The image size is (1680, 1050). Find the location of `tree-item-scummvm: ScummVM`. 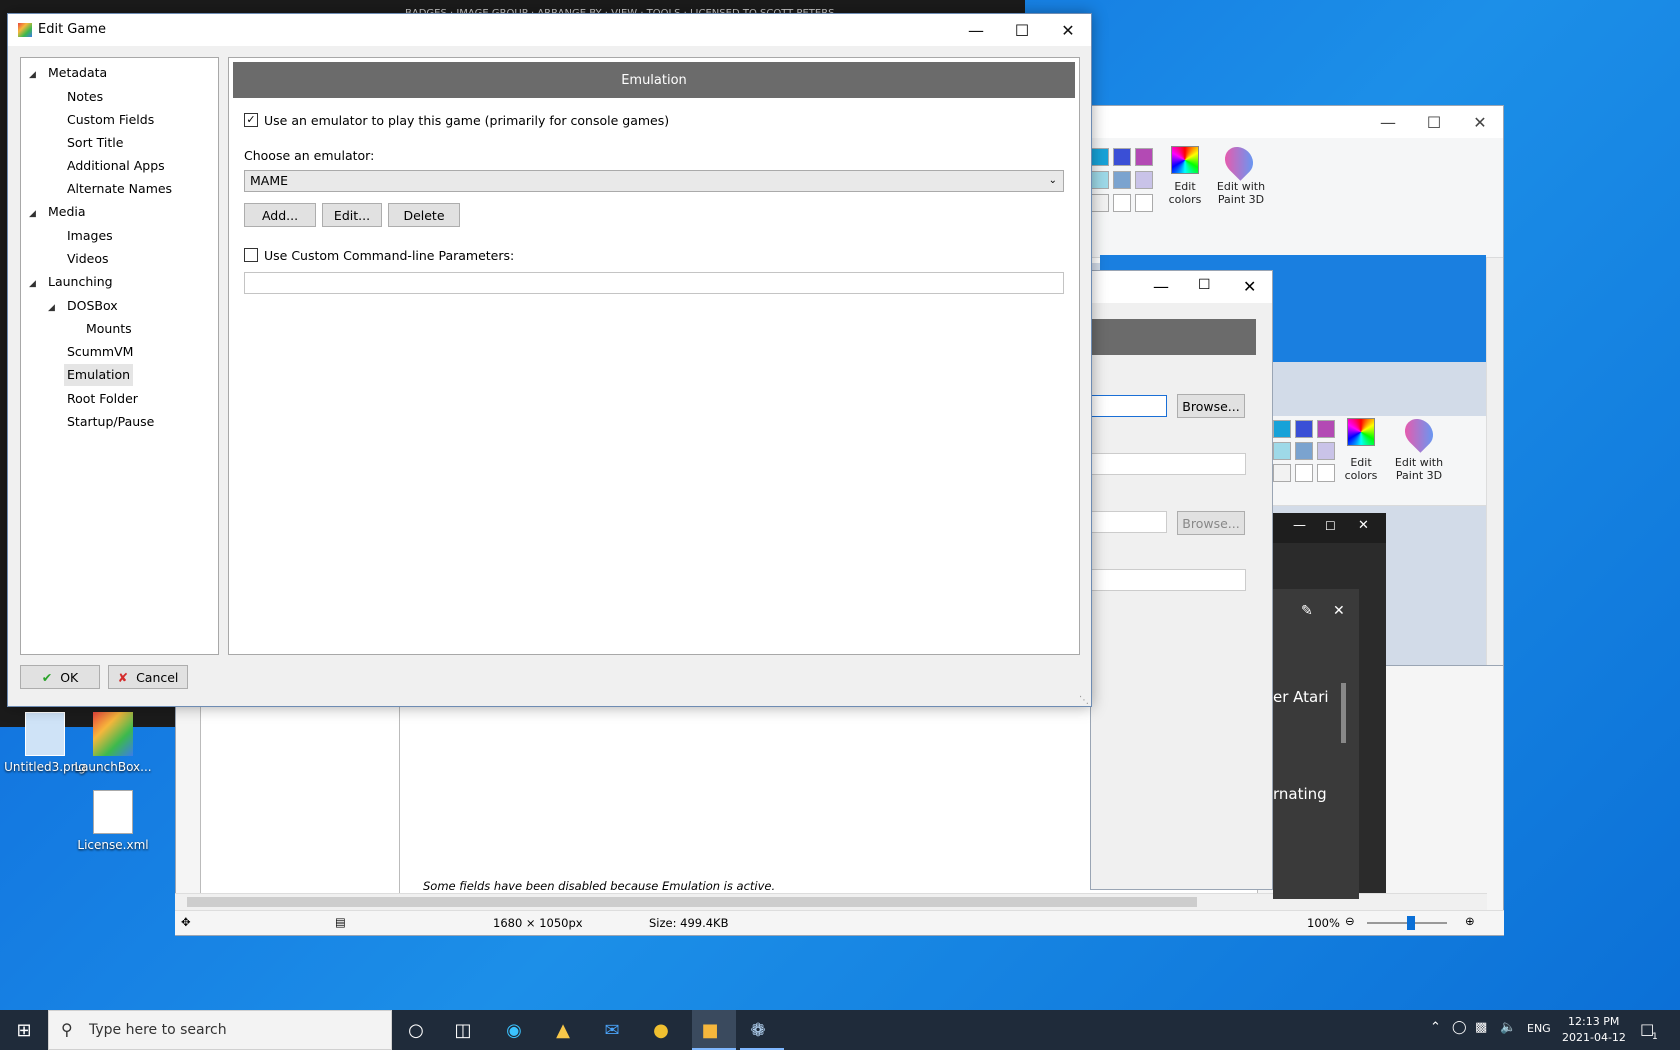

tree-item-scummvm: ScummVM is located at coordinates (100, 352).